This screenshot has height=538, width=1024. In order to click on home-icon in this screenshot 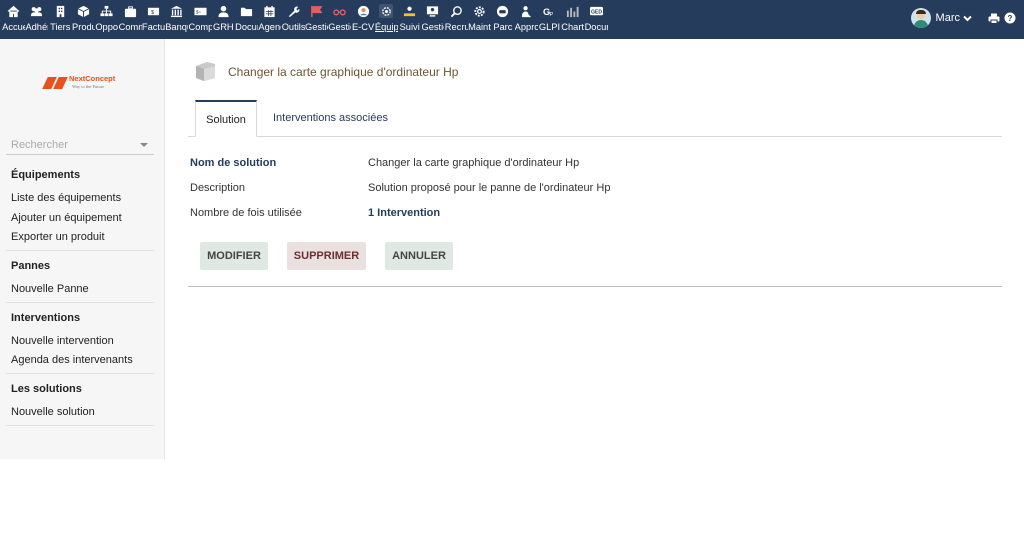, I will do `click(14, 11)`.